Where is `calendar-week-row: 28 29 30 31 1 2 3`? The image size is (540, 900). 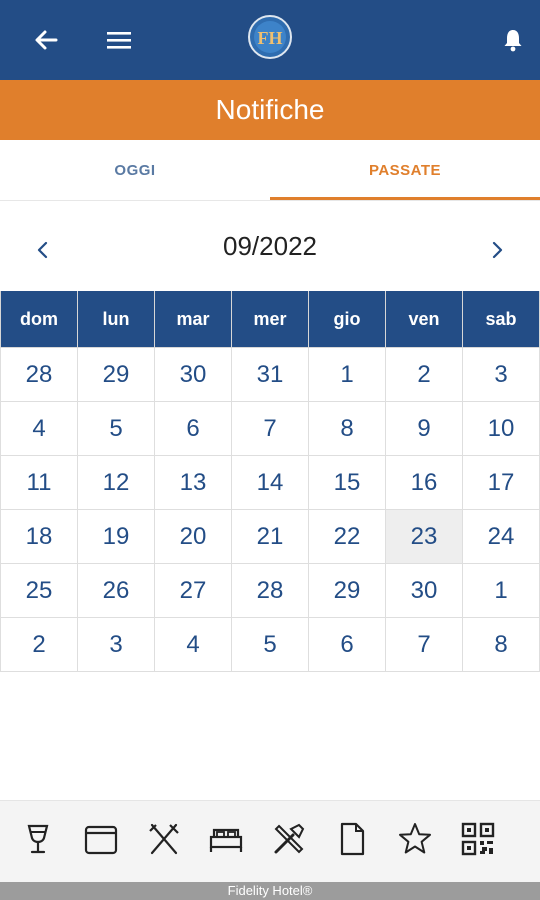
calendar-week-row: 28 29 30 31 1 2 3 is located at coordinates (270, 374).